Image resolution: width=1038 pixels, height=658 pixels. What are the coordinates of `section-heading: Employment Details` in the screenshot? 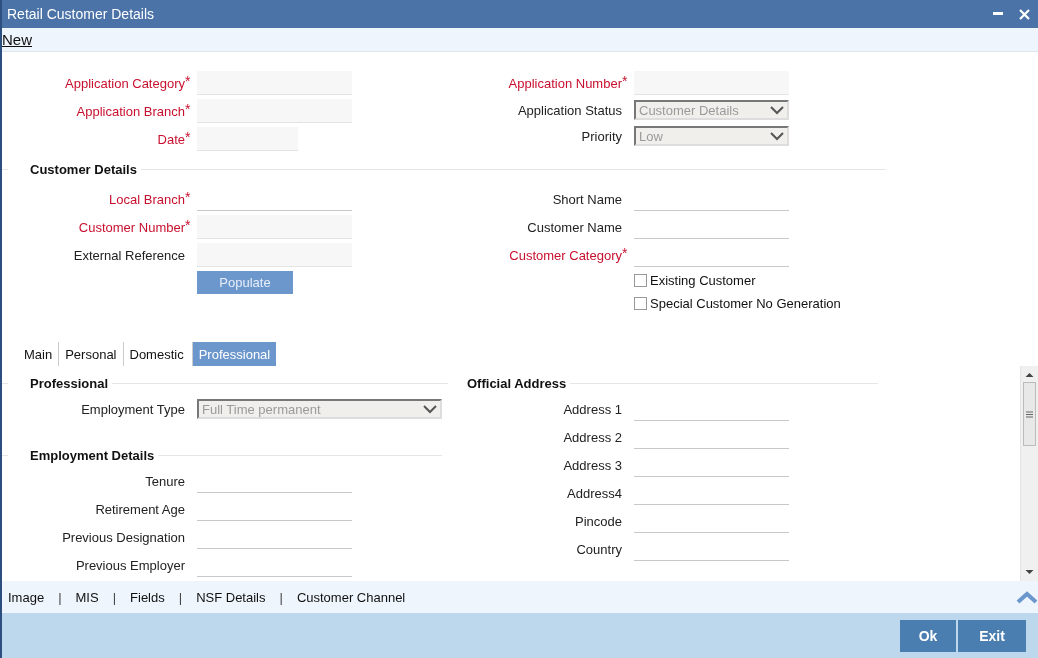 It's located at (93, 455).